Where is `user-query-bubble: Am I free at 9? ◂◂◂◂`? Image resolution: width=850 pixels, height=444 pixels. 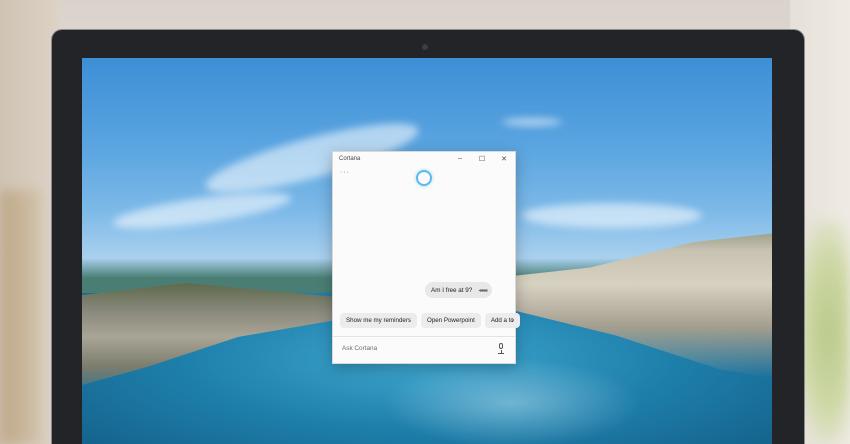
user-query-bubble: Am I free at 9? ◂◂◂◂ is located at coordinates (459, 290).